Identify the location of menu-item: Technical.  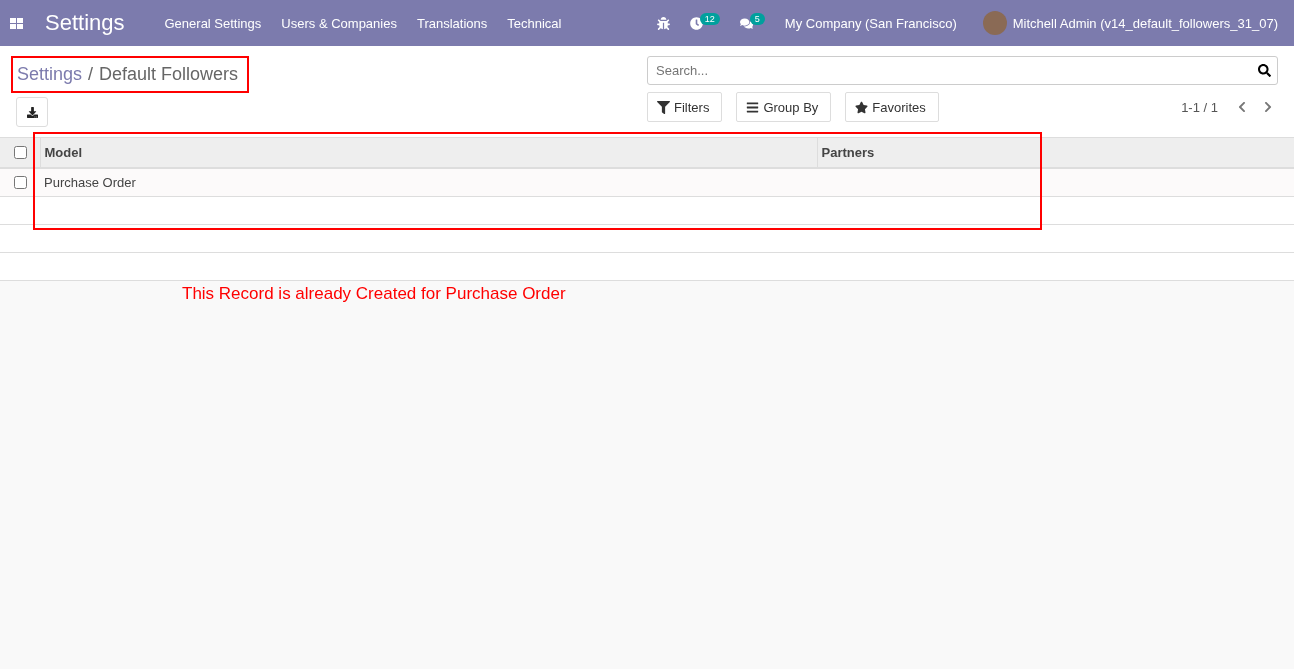
(534, 23).